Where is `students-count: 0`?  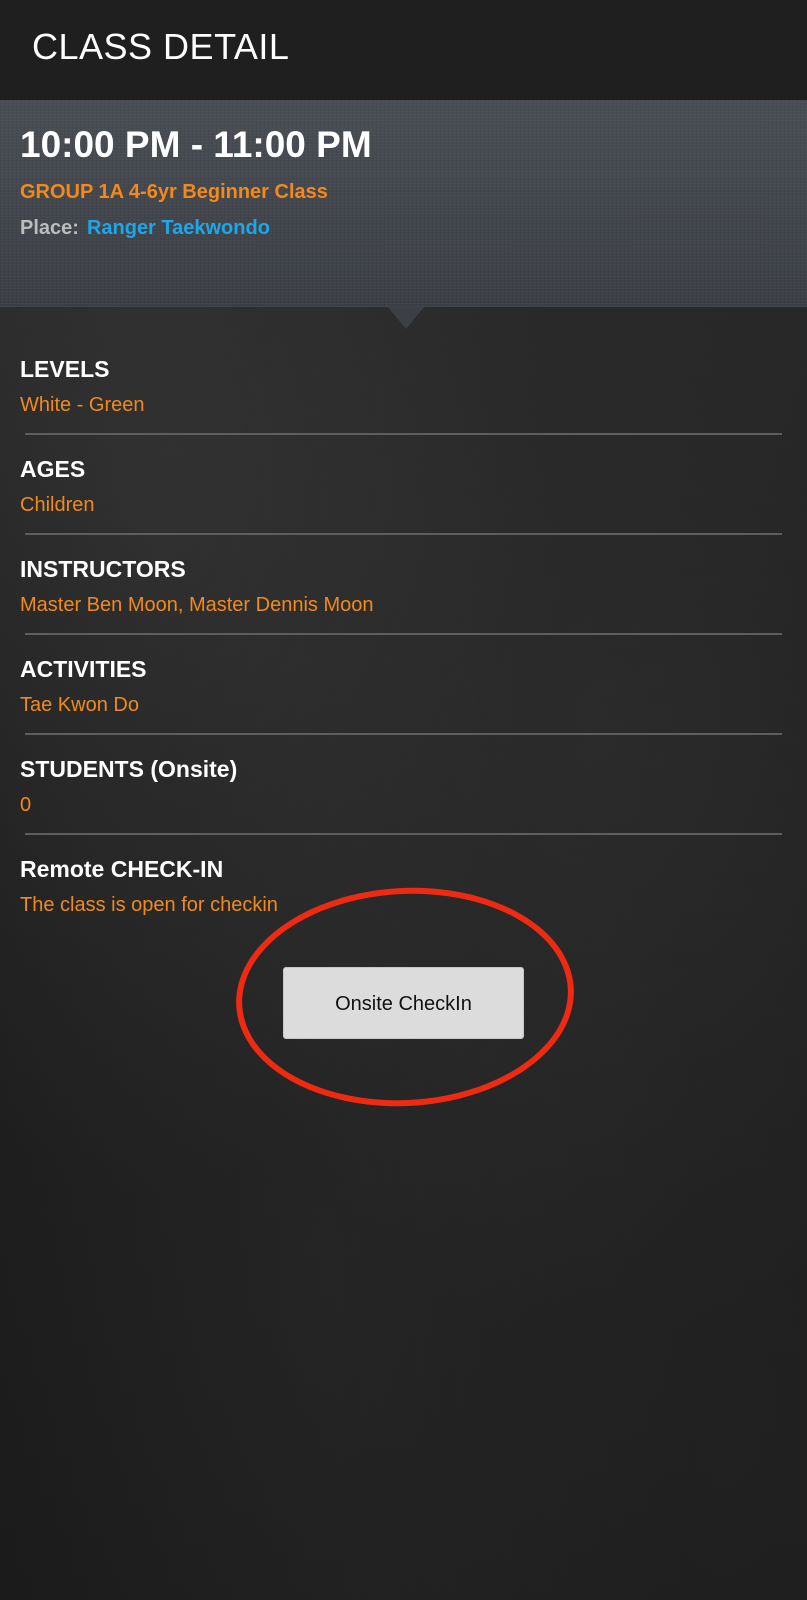 students-count: 0 is located at coordinates (26, 805).